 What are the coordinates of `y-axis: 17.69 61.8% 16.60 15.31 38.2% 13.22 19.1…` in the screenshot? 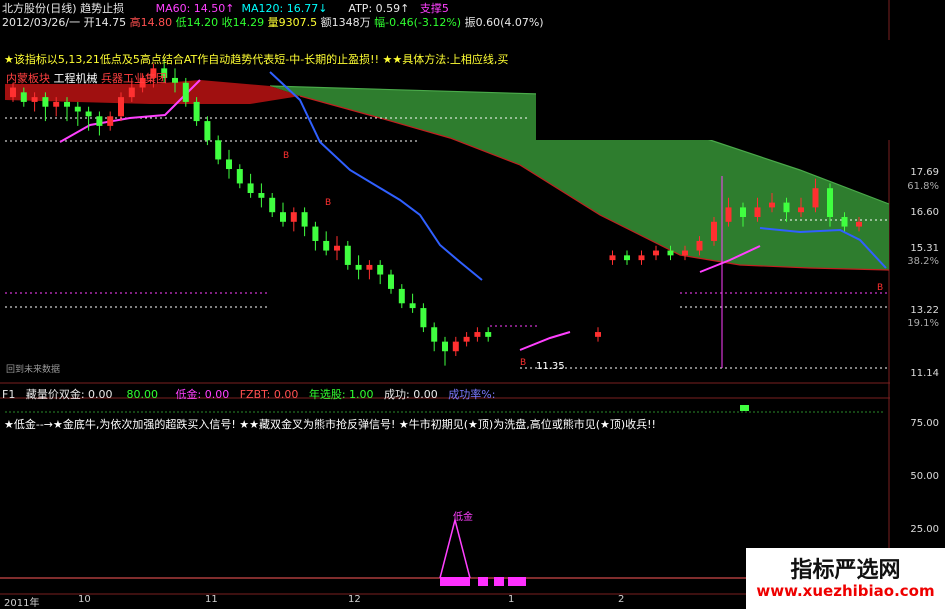 It's located at (917, 300).